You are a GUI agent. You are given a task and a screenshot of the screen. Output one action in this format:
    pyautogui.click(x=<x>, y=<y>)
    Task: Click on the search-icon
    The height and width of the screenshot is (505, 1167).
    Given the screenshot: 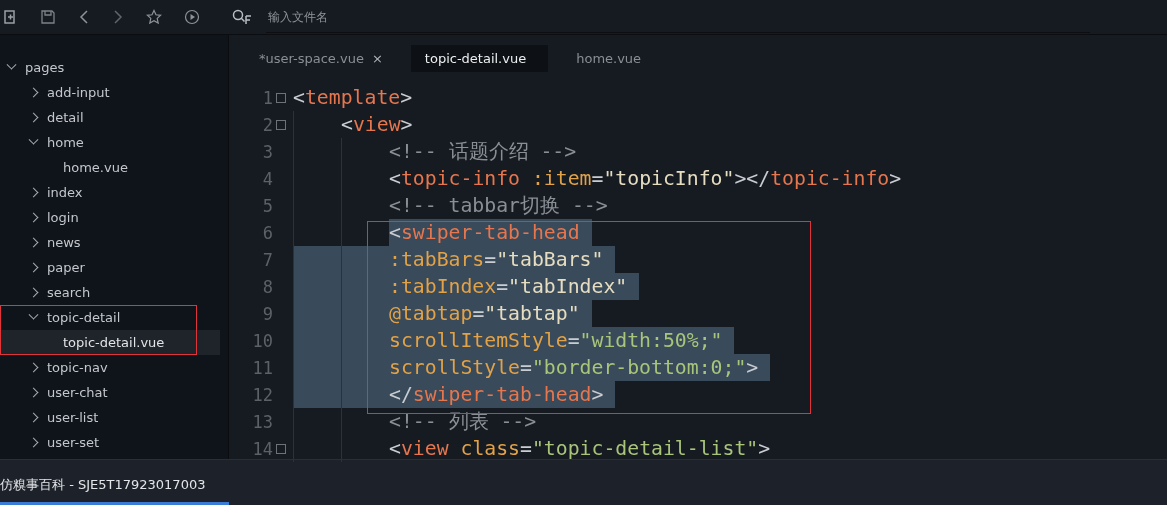 What is the action you would take?
    pyautogui.click(x=242, y=17)
    